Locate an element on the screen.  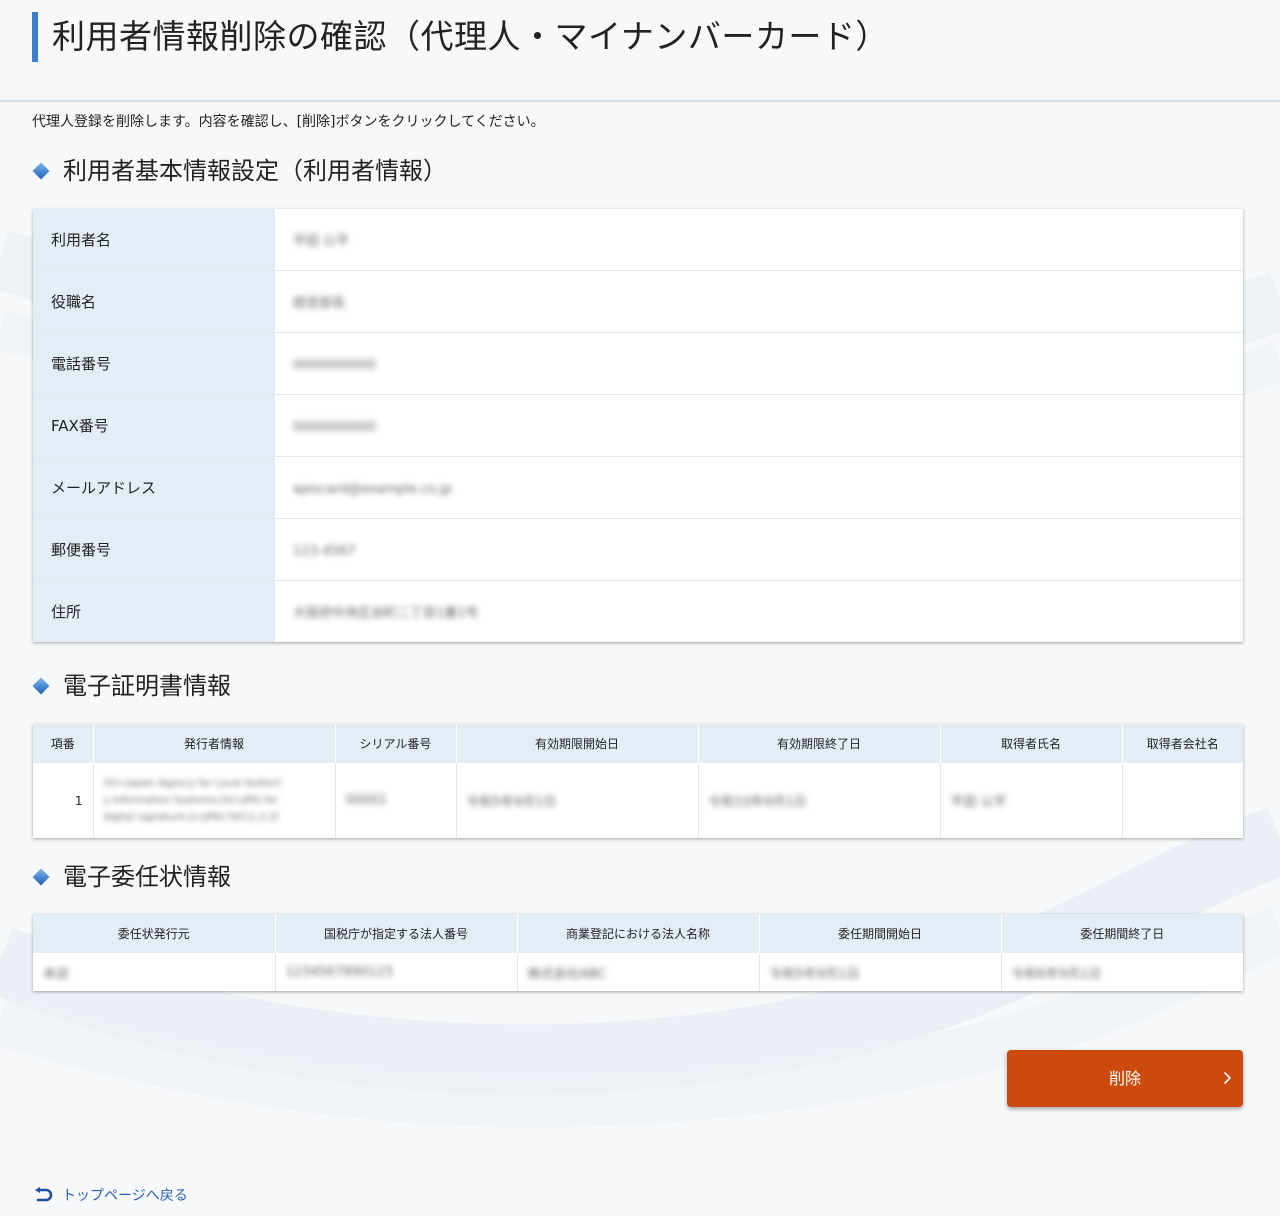
user-info-heading: 利用者基本情報設定（利用者情報） is located at coordinates (239, 171).